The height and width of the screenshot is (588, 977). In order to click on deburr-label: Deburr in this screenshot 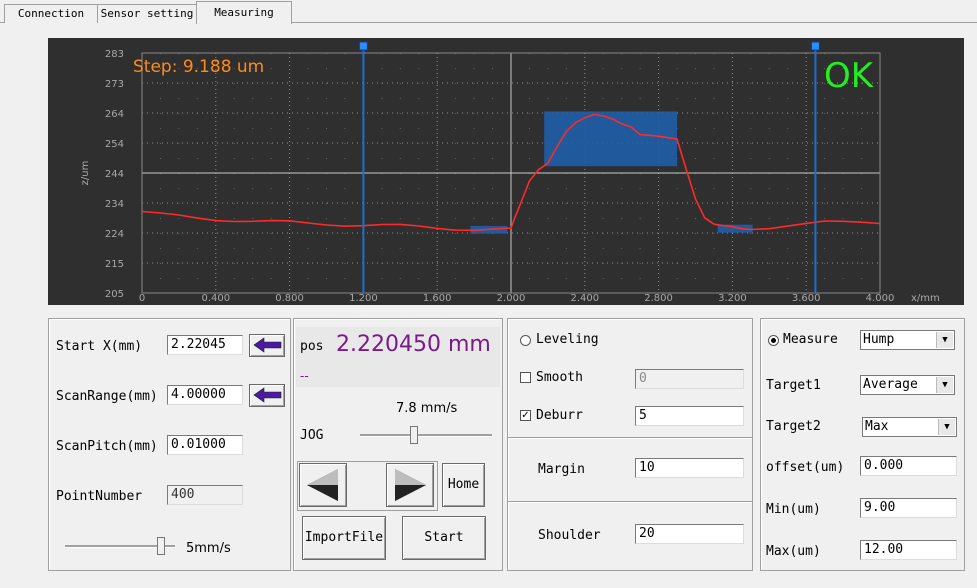, I will do `click(559, 415)`.